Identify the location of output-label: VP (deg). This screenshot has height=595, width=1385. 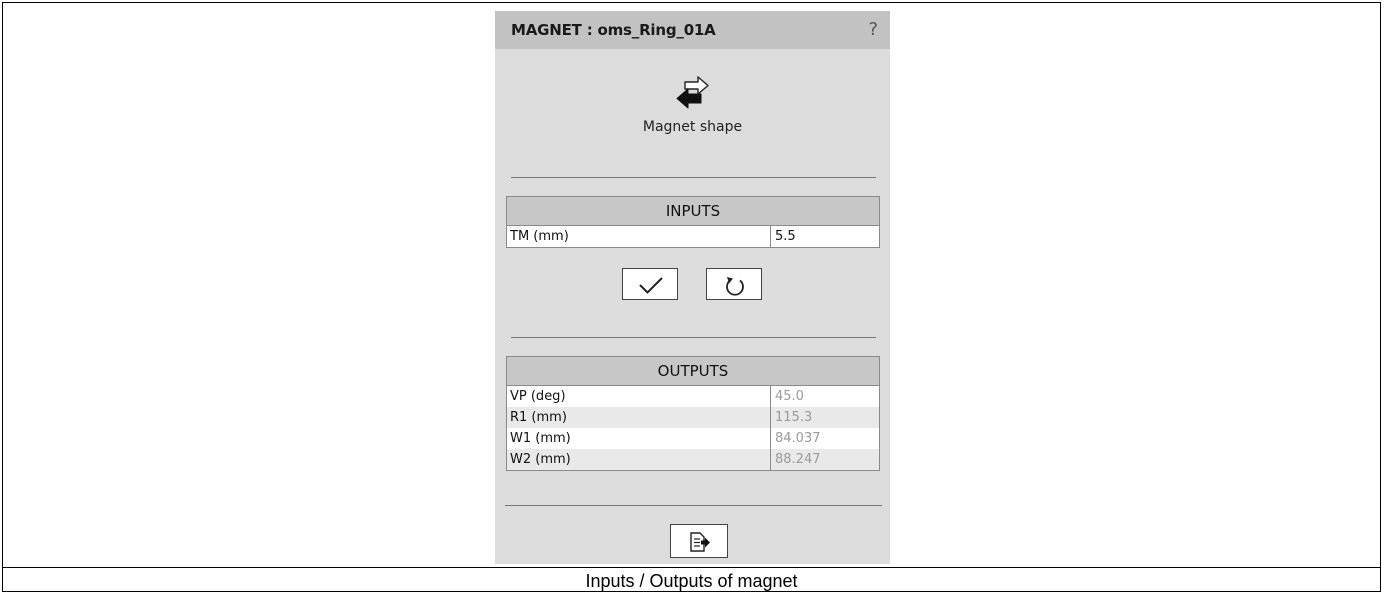
(538, 396).